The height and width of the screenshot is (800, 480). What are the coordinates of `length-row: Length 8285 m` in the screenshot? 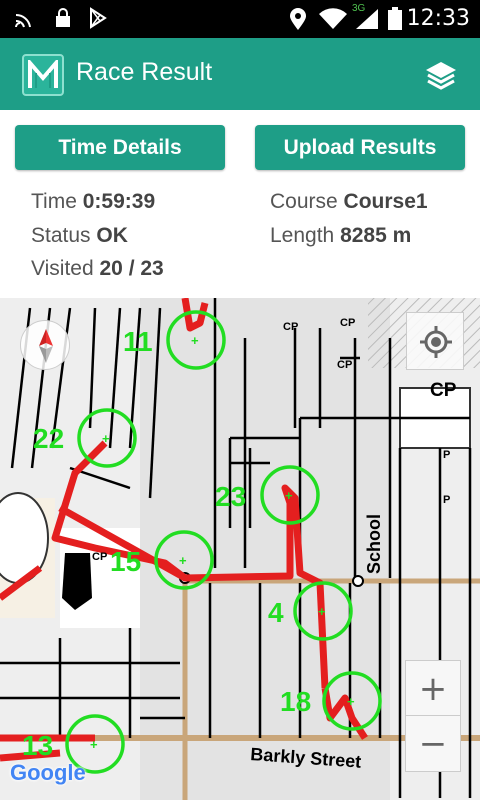 It's located at (340, 236).